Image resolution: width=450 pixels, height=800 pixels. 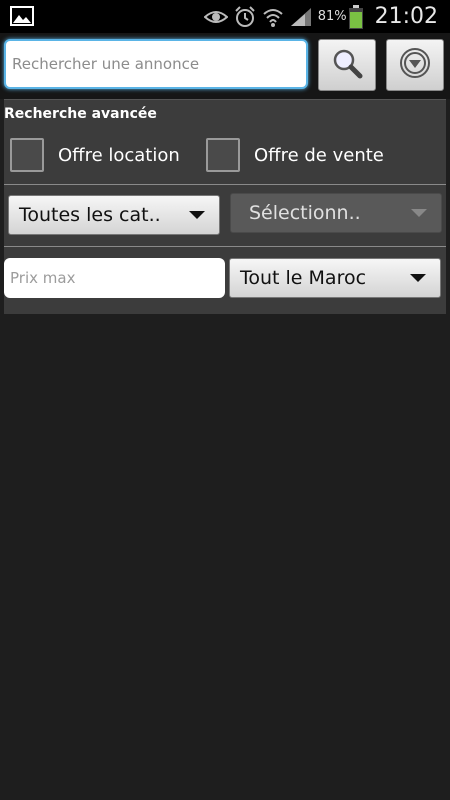 I want to click on max-price-container, so click(x=114, y=278).